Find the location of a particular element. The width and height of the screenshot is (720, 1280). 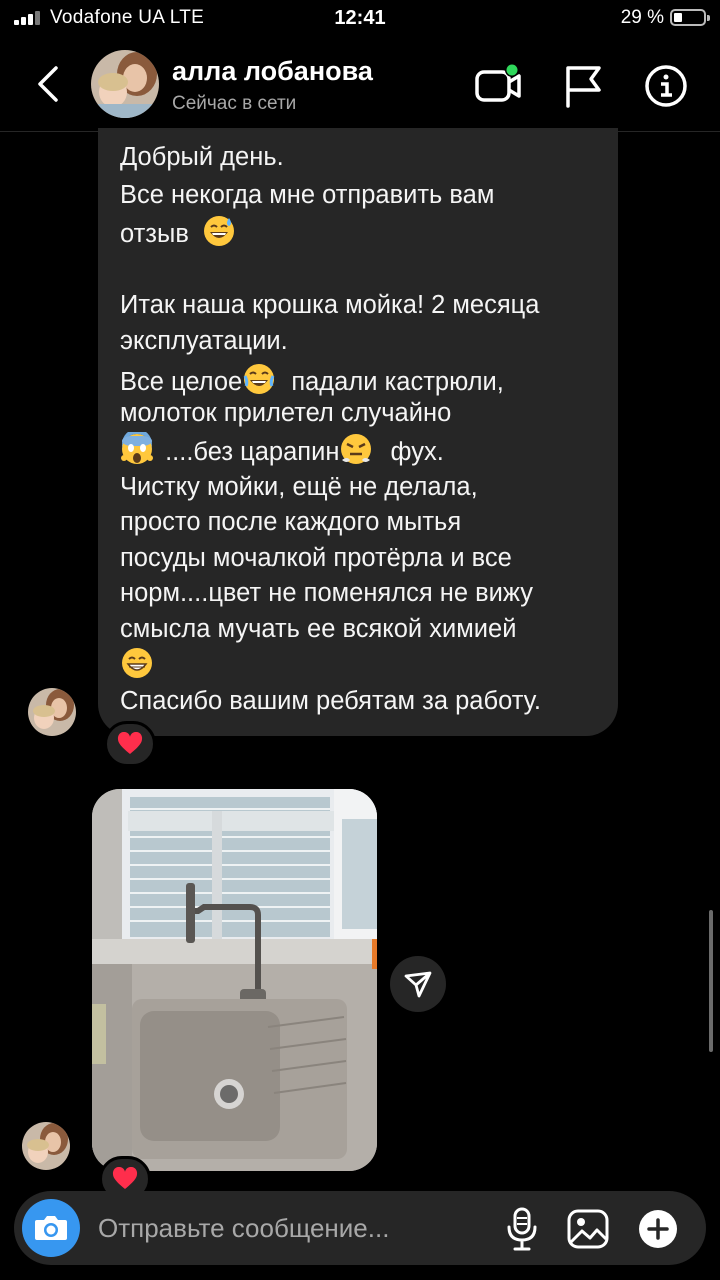

message-line: Все целое падали кастрюли, is located at coordinates (365, 381).